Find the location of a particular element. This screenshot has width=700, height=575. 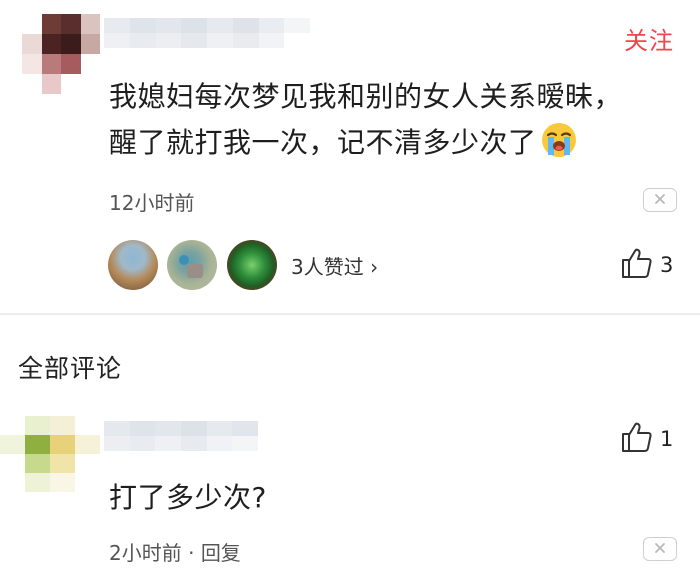

post-timestamp: 12小时前 is located at coordinates (152, 203).